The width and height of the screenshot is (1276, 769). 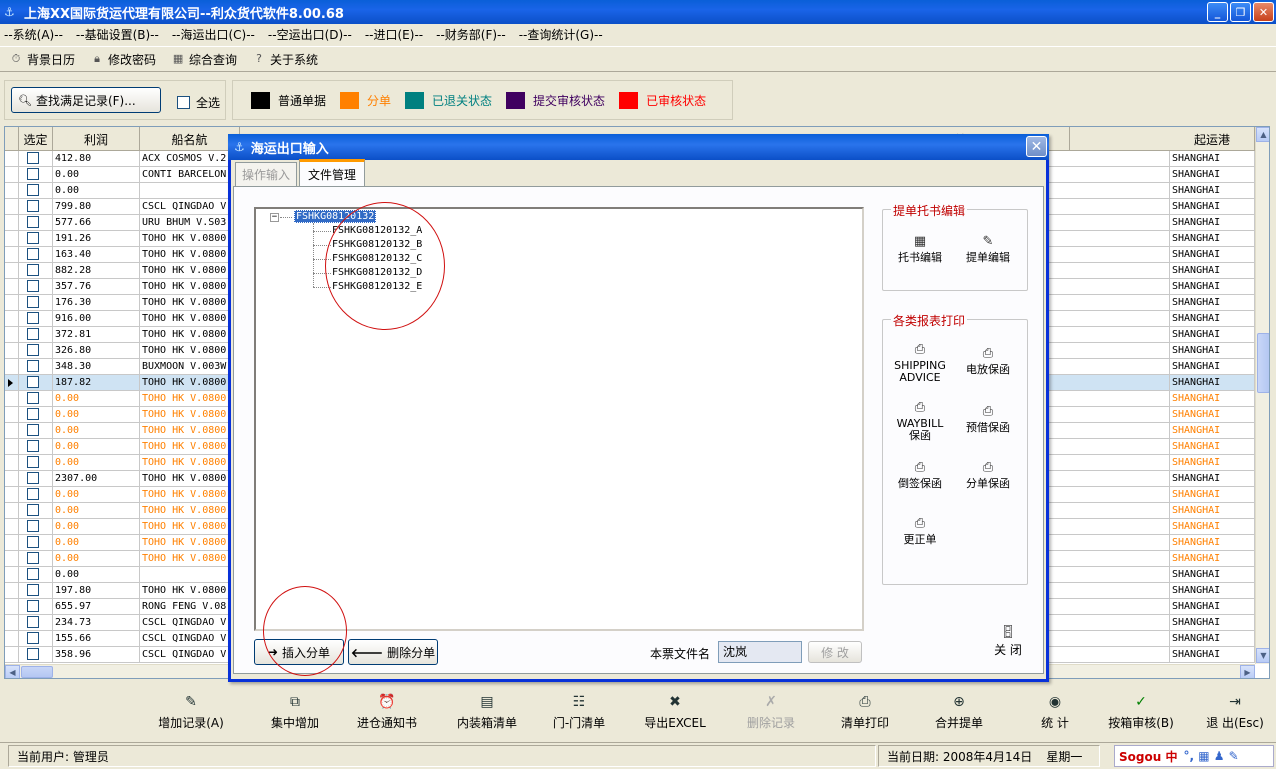 What do you see at coordinates (471, 34) in the screenshot?
I see `menu-finance: --财务部(F)--` at bounding box center [471, 34].